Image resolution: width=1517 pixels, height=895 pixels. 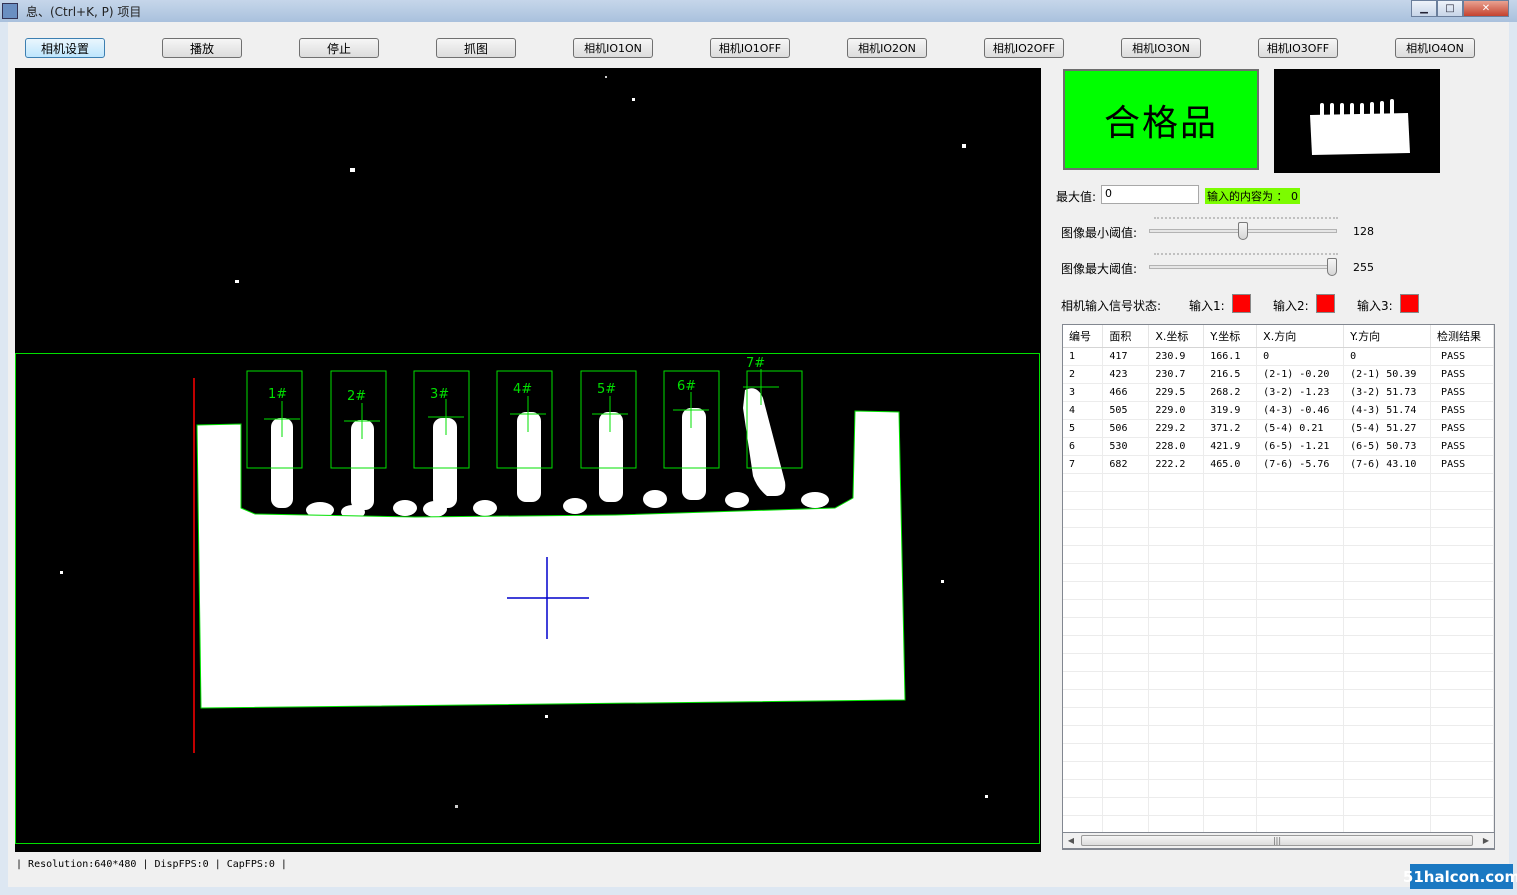 What do you see at coordinates (250, 864) in the screenshot?
I see `status-cap-fps: CapFPS:0` at bounding box center [250, 864].